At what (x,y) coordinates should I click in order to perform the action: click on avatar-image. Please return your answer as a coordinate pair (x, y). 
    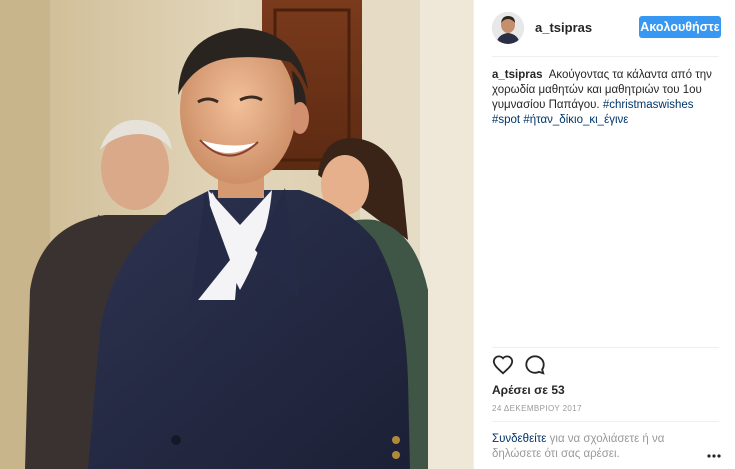
    Looking at the image, I should click on (508, 28).